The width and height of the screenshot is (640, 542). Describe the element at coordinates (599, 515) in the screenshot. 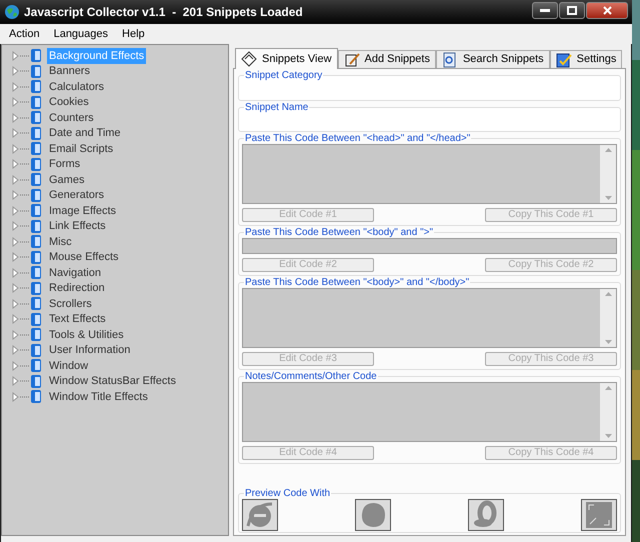

I see `browser-window-icon` at that location.